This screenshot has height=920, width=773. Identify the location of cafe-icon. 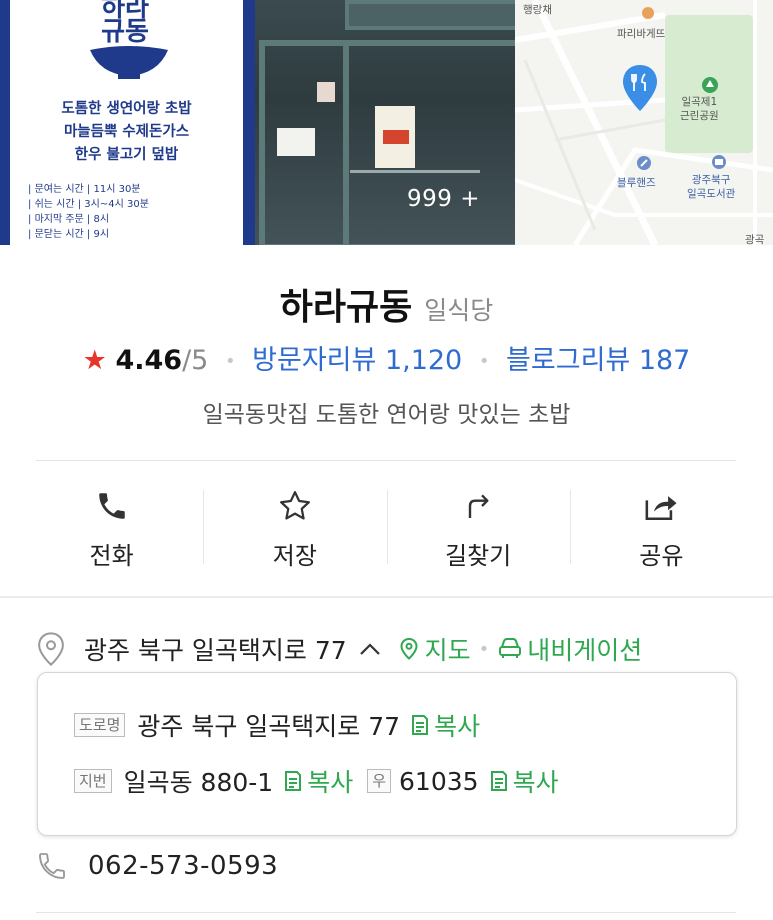
(648, 13).